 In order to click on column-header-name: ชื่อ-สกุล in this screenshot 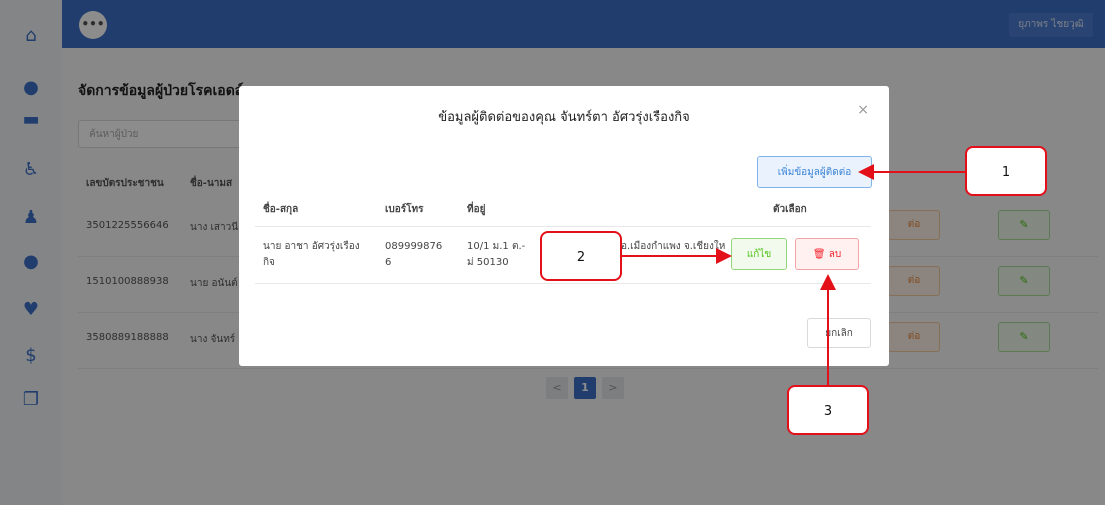, I will do `click(281, 209)`.